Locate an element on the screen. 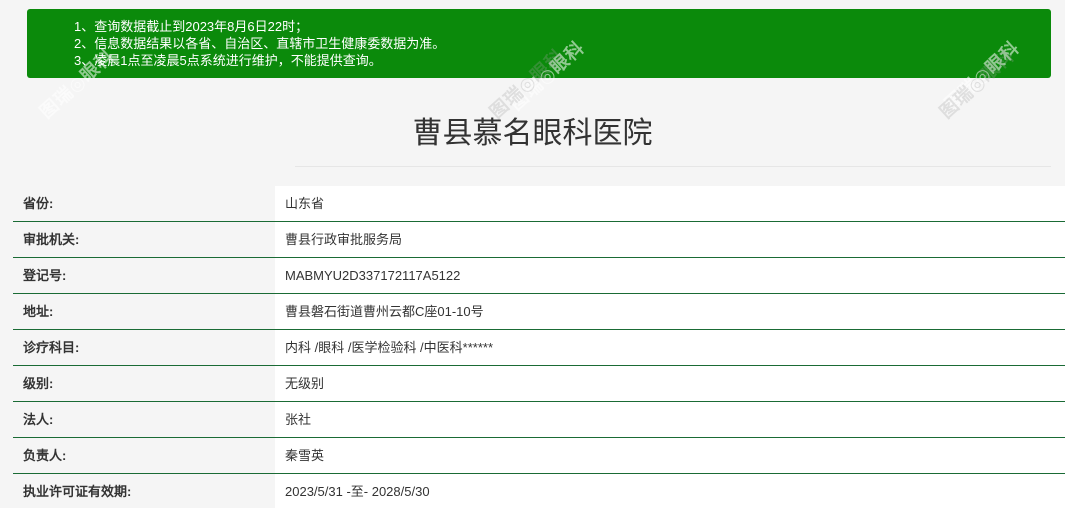  title-divider is located at coordinates (673, 166).